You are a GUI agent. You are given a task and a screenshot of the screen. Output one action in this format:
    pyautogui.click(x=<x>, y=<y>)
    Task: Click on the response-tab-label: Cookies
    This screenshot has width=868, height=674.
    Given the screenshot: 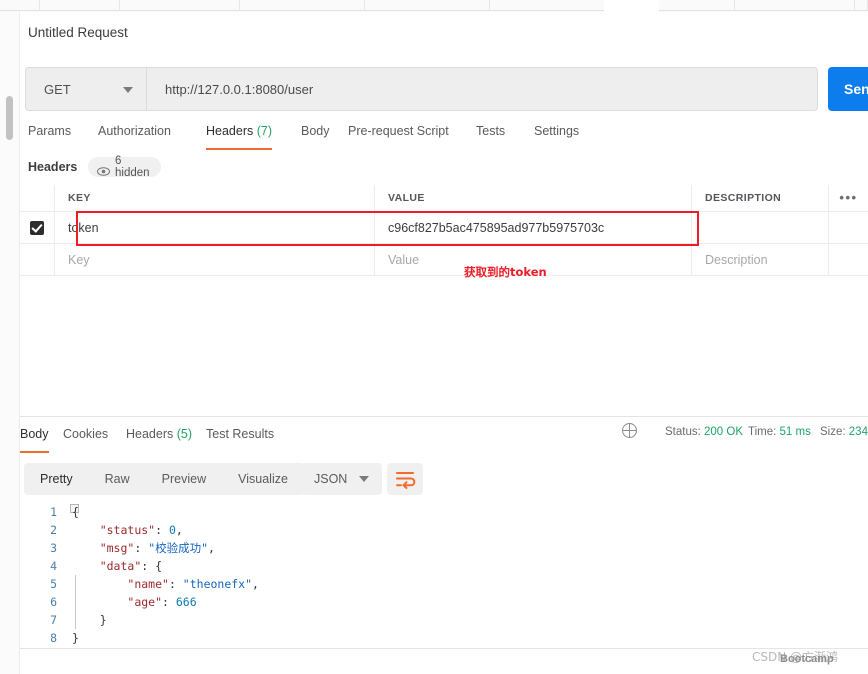 What is the action you would take?
    pyautogui.click(x=86, y=434)
    